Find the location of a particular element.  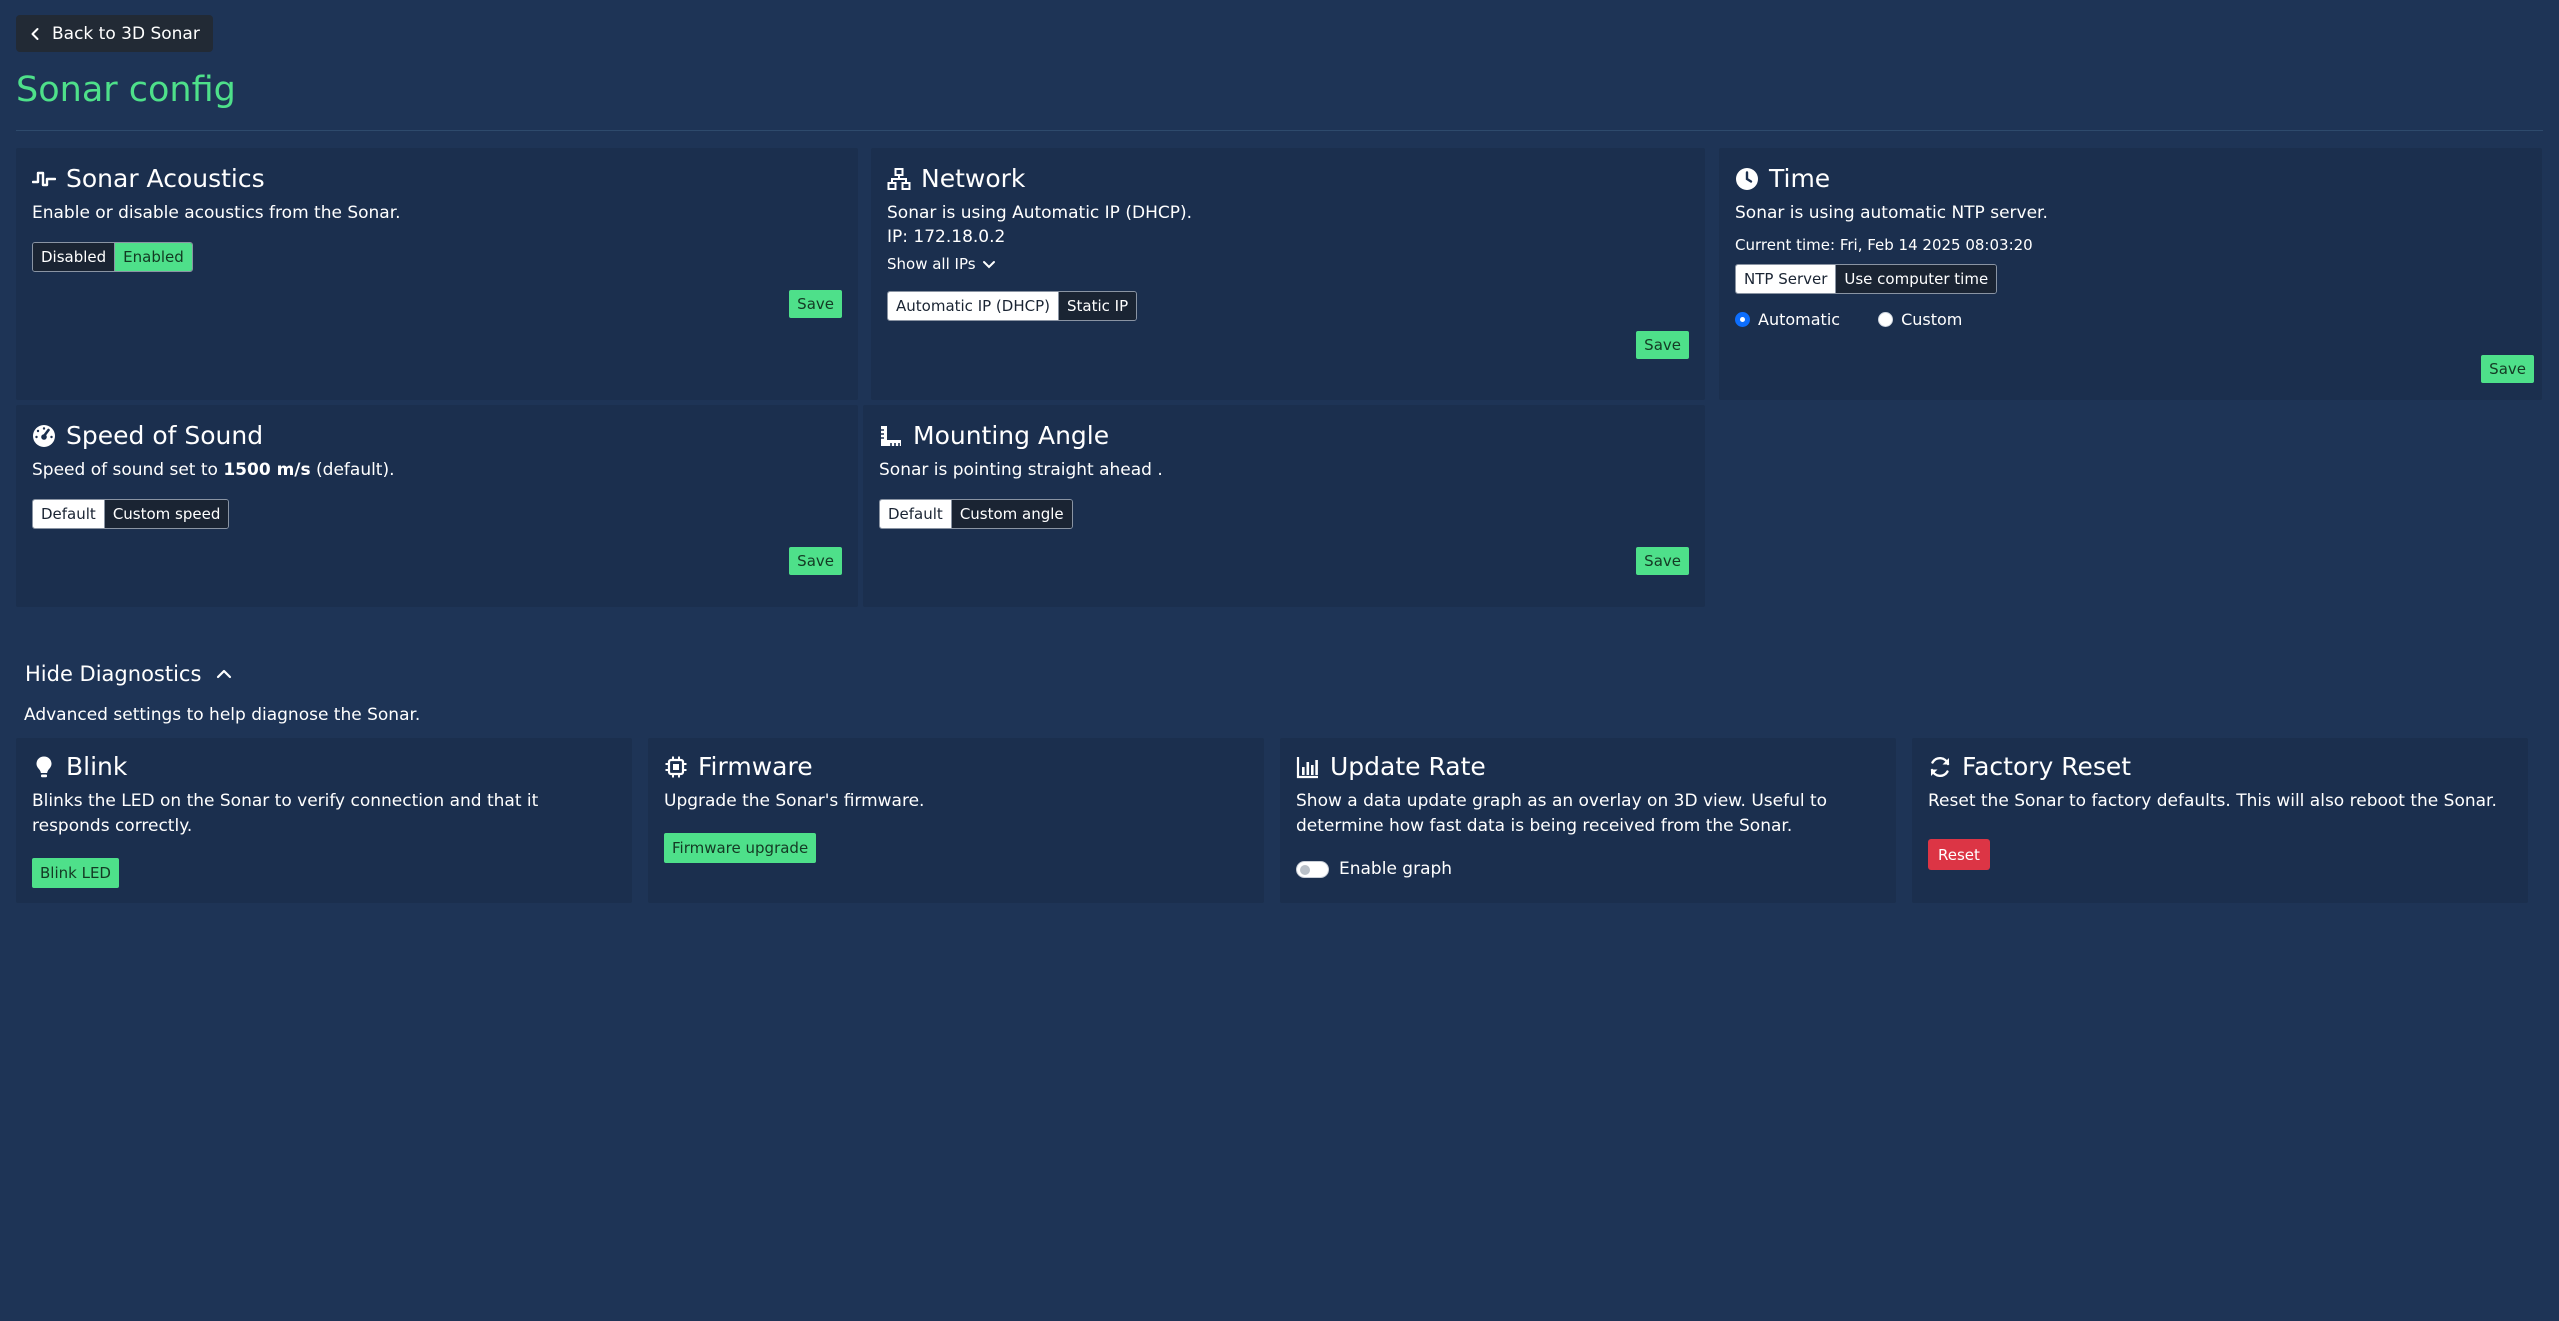

mounting-option-custom: Custom angle is located at coordinates (1011, 514).